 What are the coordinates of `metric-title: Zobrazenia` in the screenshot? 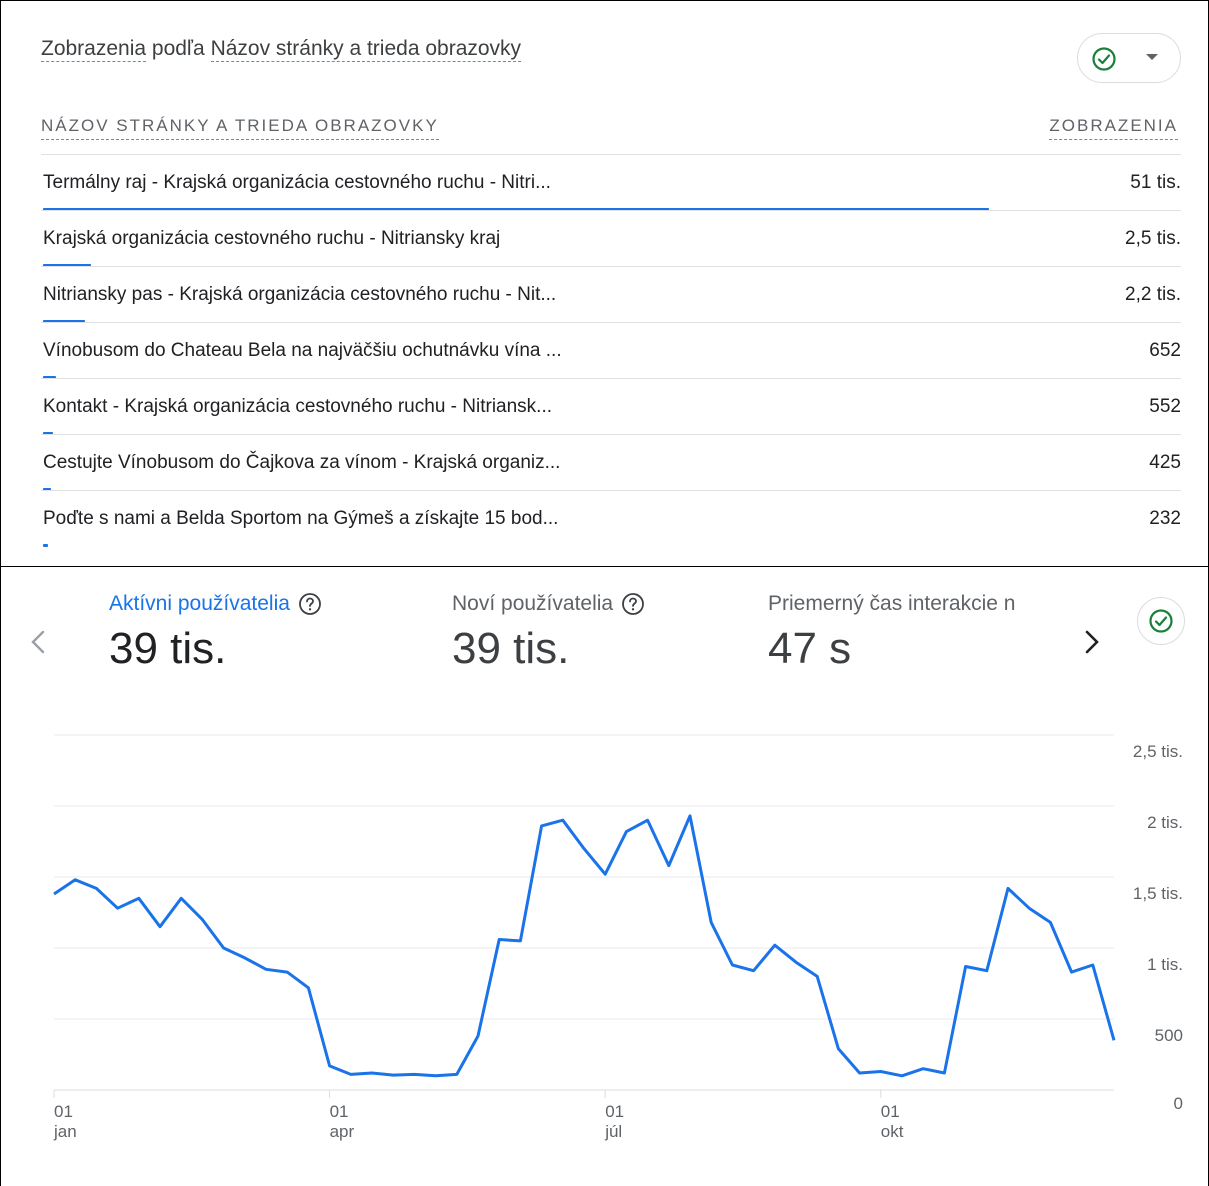 It's located at (94, 49).